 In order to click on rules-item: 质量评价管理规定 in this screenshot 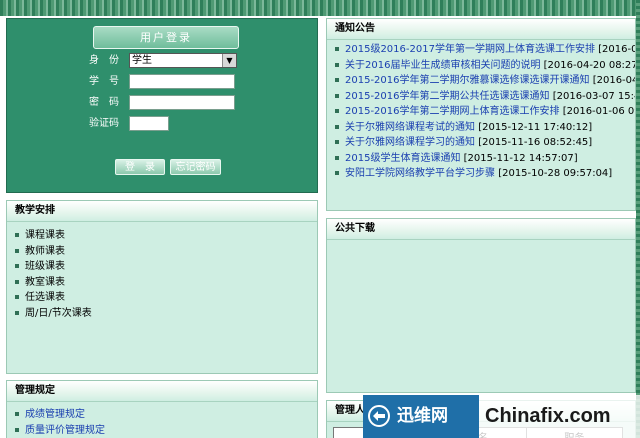, I will do `click(162, 430)`.